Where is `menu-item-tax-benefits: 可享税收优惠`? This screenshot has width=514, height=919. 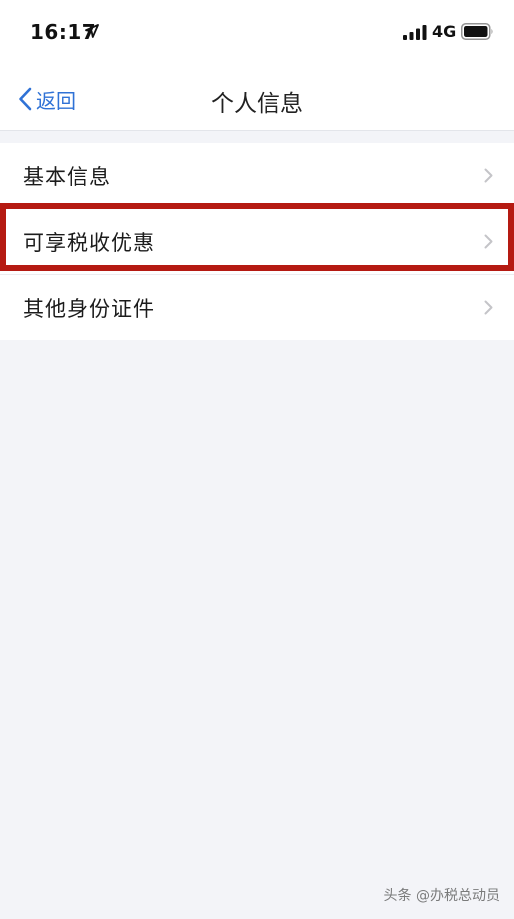
menu-item-tax-benefits: 可享税收优惠 is located at coordinates (257, 241).